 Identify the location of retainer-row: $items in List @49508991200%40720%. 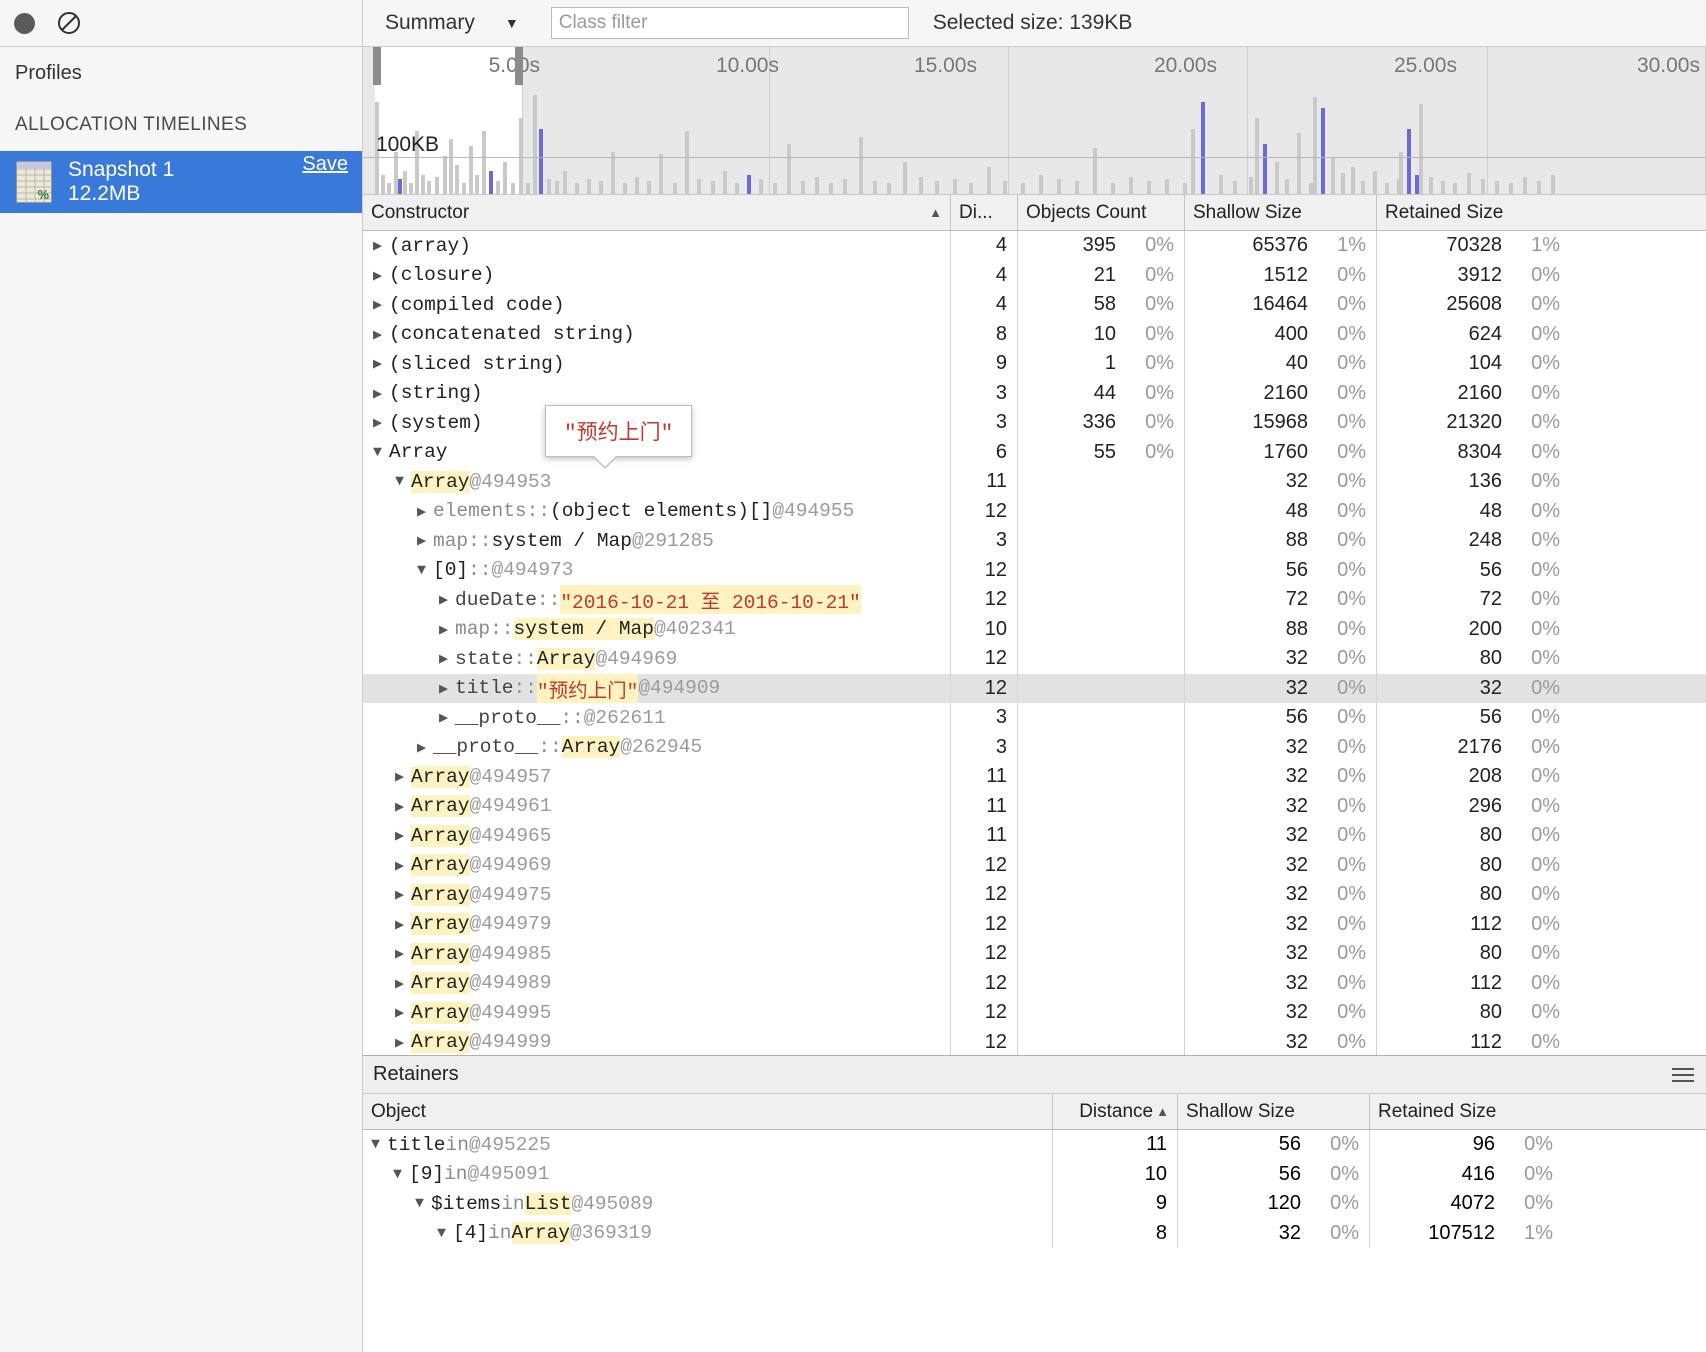
(1034, 1204).